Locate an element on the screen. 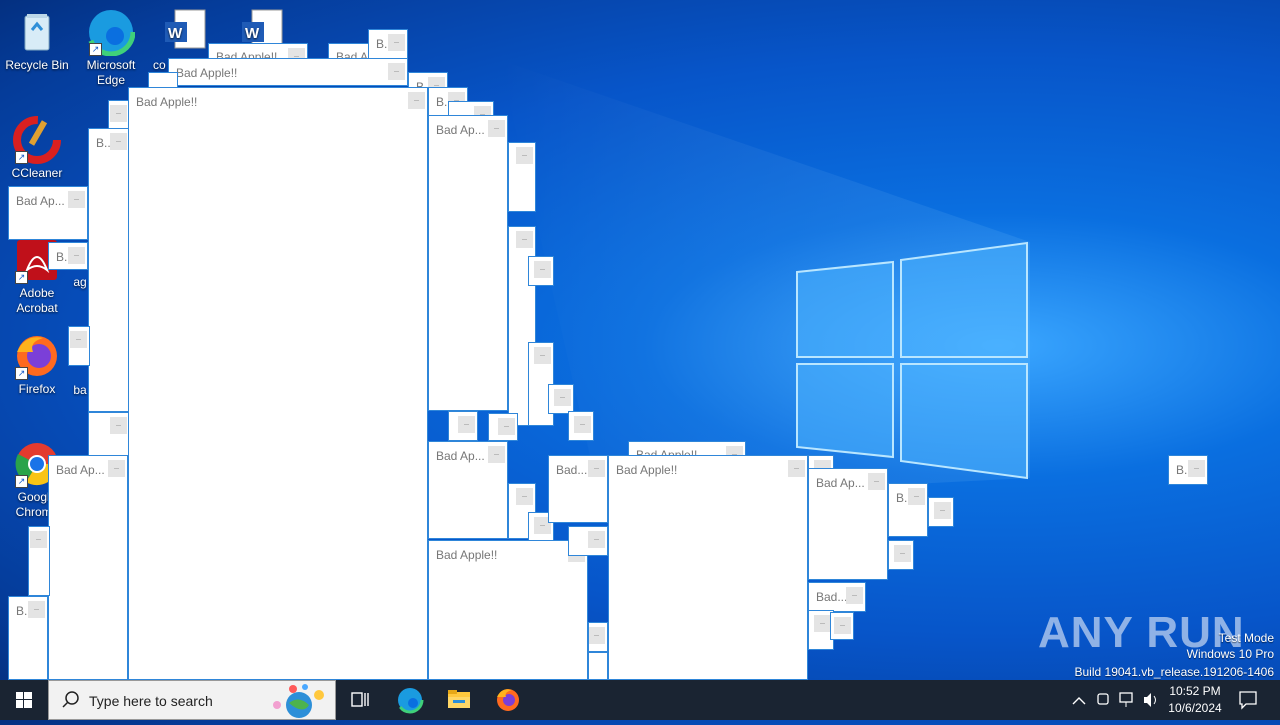 This screenshot has width=1280, height=725. windows-logo is located at coordinates (912, 360).